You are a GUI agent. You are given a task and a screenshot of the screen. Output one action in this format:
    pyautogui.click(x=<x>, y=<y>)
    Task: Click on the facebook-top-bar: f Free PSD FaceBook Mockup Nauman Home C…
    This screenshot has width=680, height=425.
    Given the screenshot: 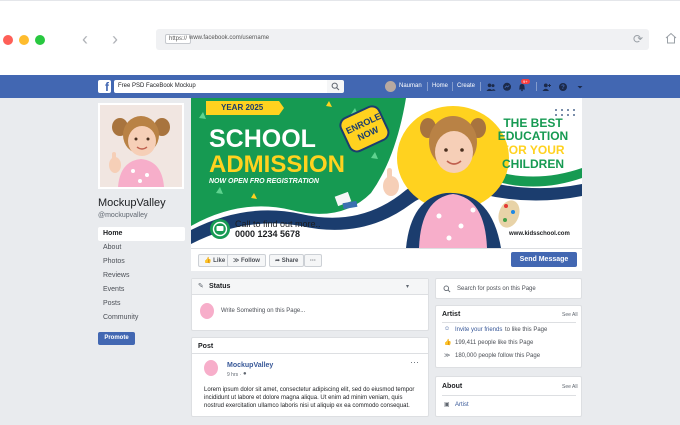 What is the action you would take?
    pyautogui.click(x=340, y=86)
    